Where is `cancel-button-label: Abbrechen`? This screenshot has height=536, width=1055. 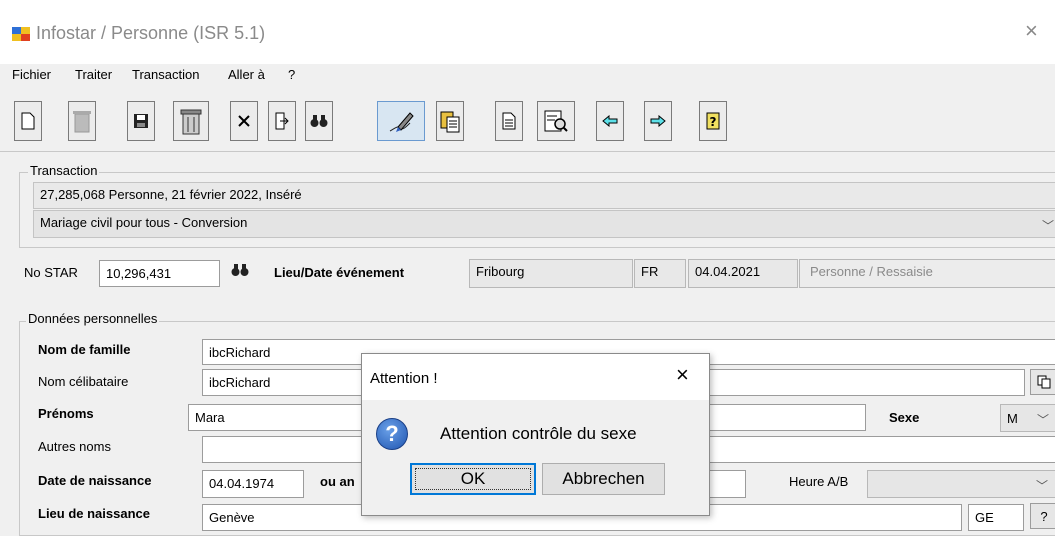 cancel-button-label: Abbrechen is located at coordinates (603, 478).